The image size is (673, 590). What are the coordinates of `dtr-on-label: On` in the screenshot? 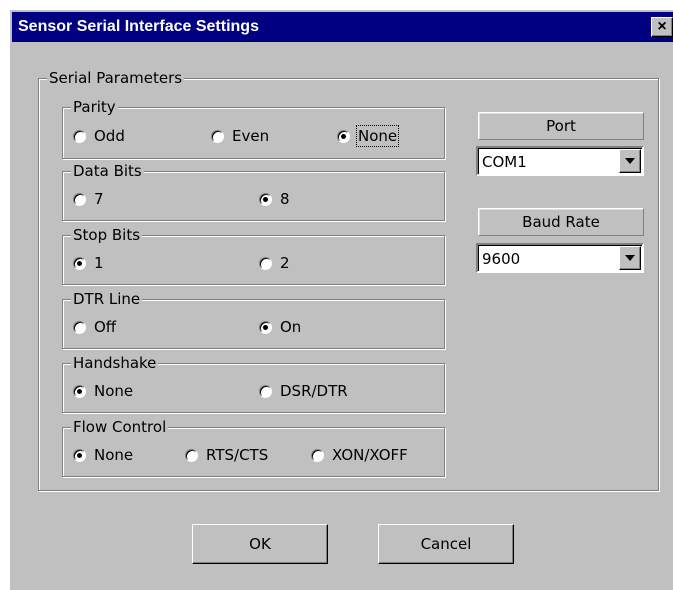 It's located at (291, 327).